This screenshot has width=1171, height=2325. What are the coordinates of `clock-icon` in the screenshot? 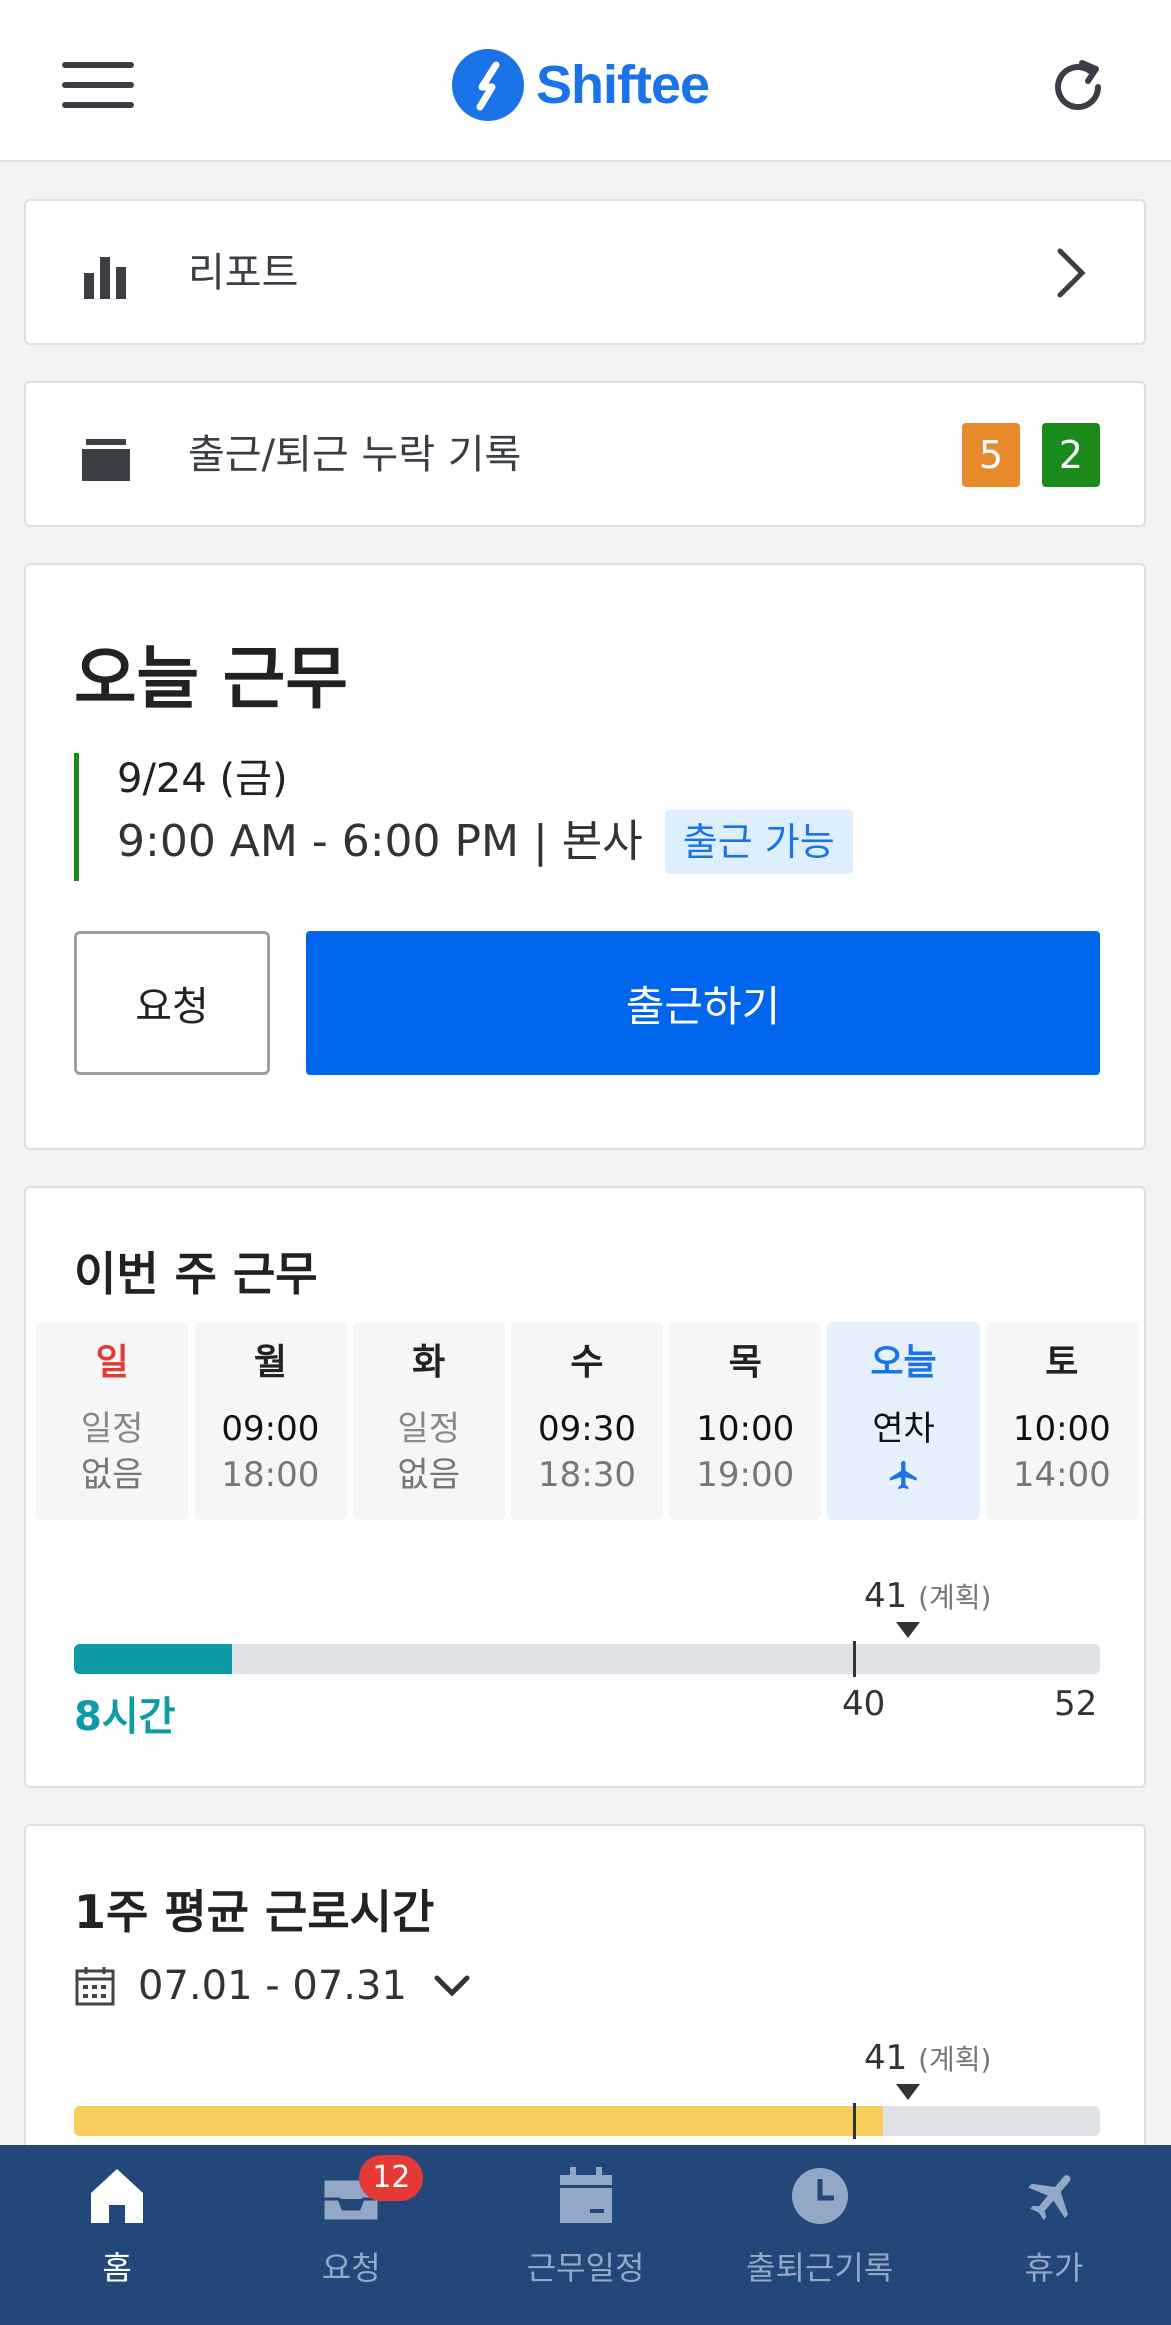 It's located at (819, 2196).